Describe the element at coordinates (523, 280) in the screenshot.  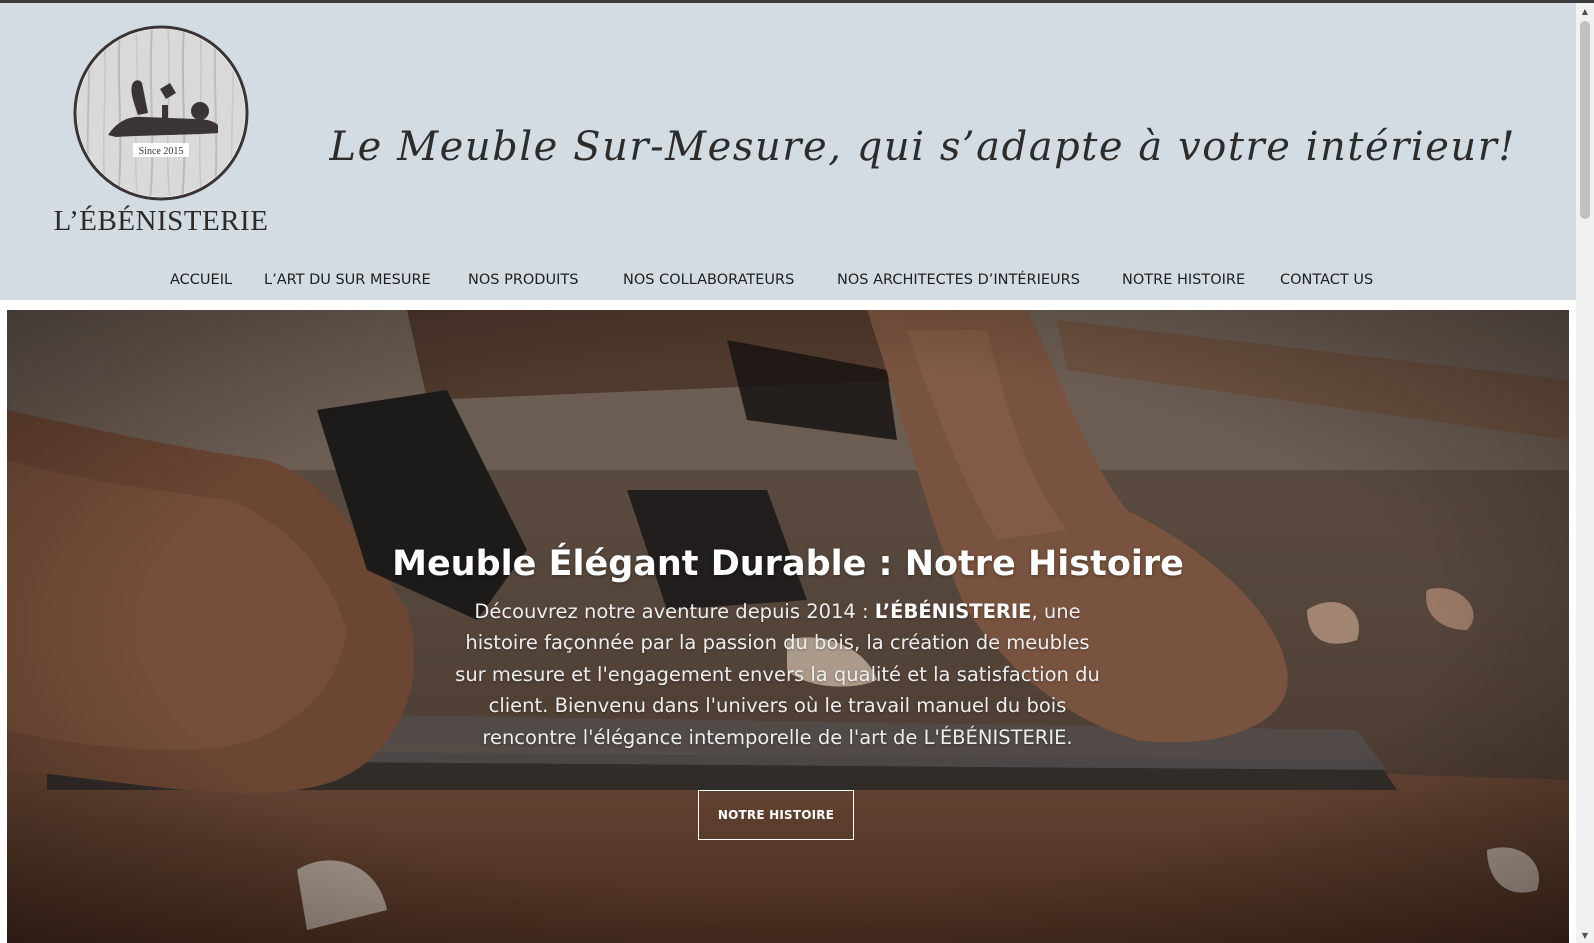
I see `nav-item-nos-produits: NOS PRODUITS` at that location.